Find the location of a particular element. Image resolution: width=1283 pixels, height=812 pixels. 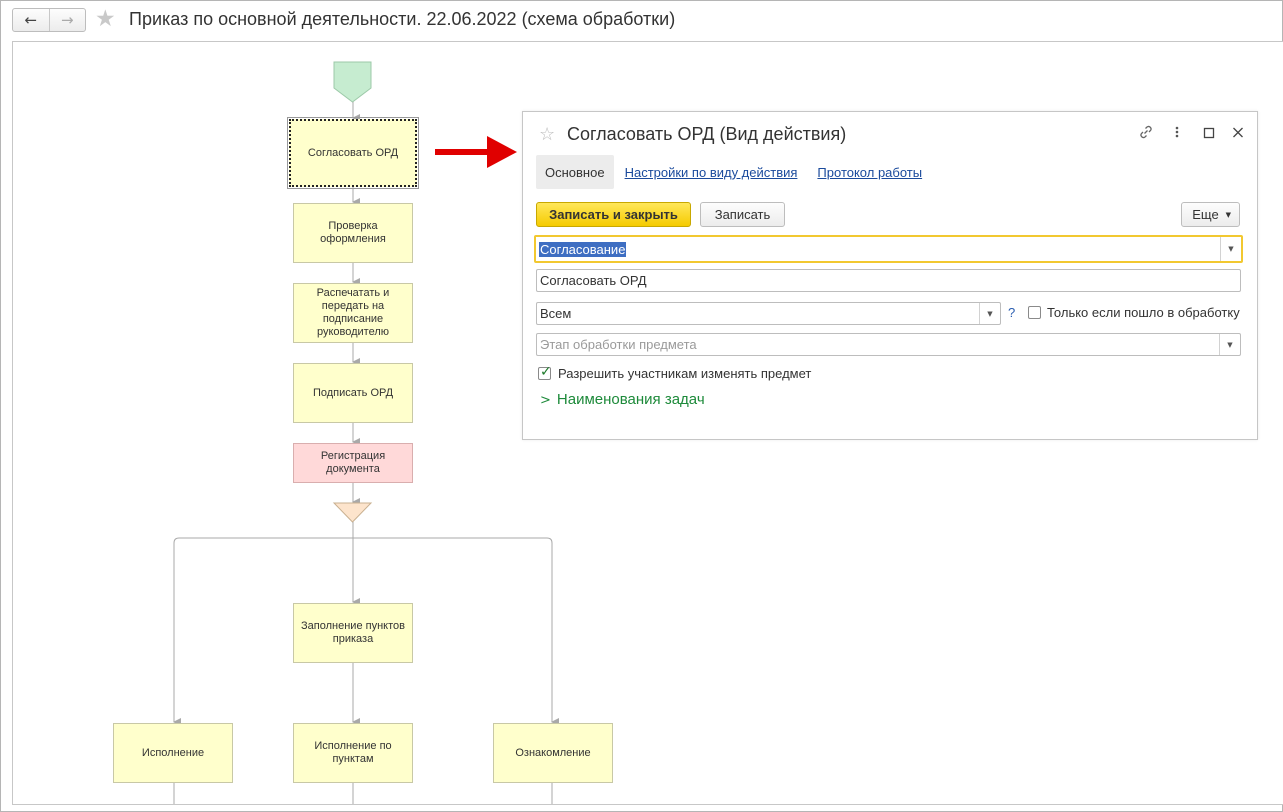

task-names-label: Наименования задач is located at coordinates (630, 399).